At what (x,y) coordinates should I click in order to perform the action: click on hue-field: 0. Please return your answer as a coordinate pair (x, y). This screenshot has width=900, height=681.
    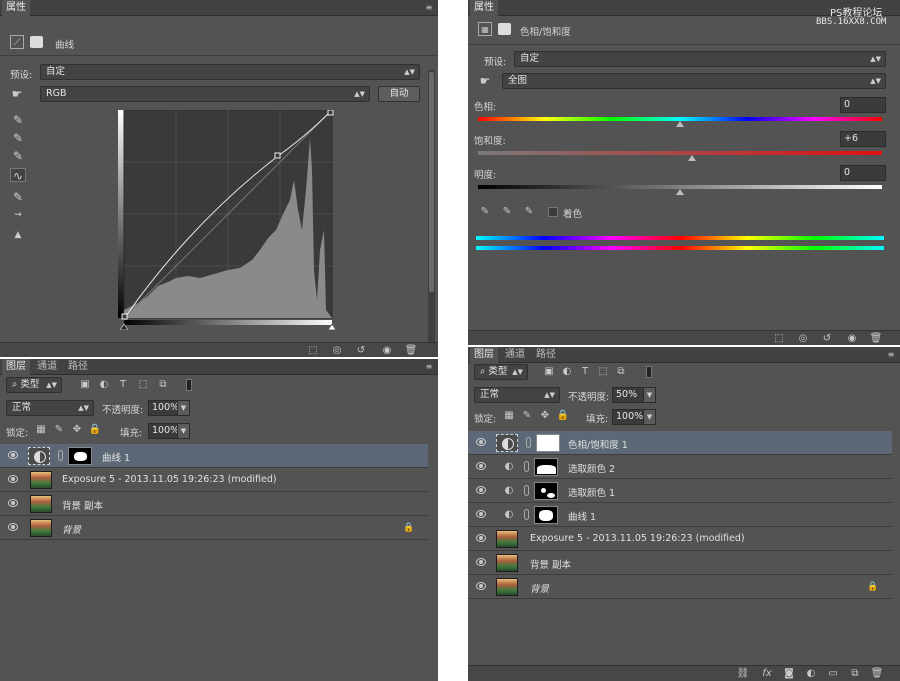
    Looking at the image, I should click on (863, 105).